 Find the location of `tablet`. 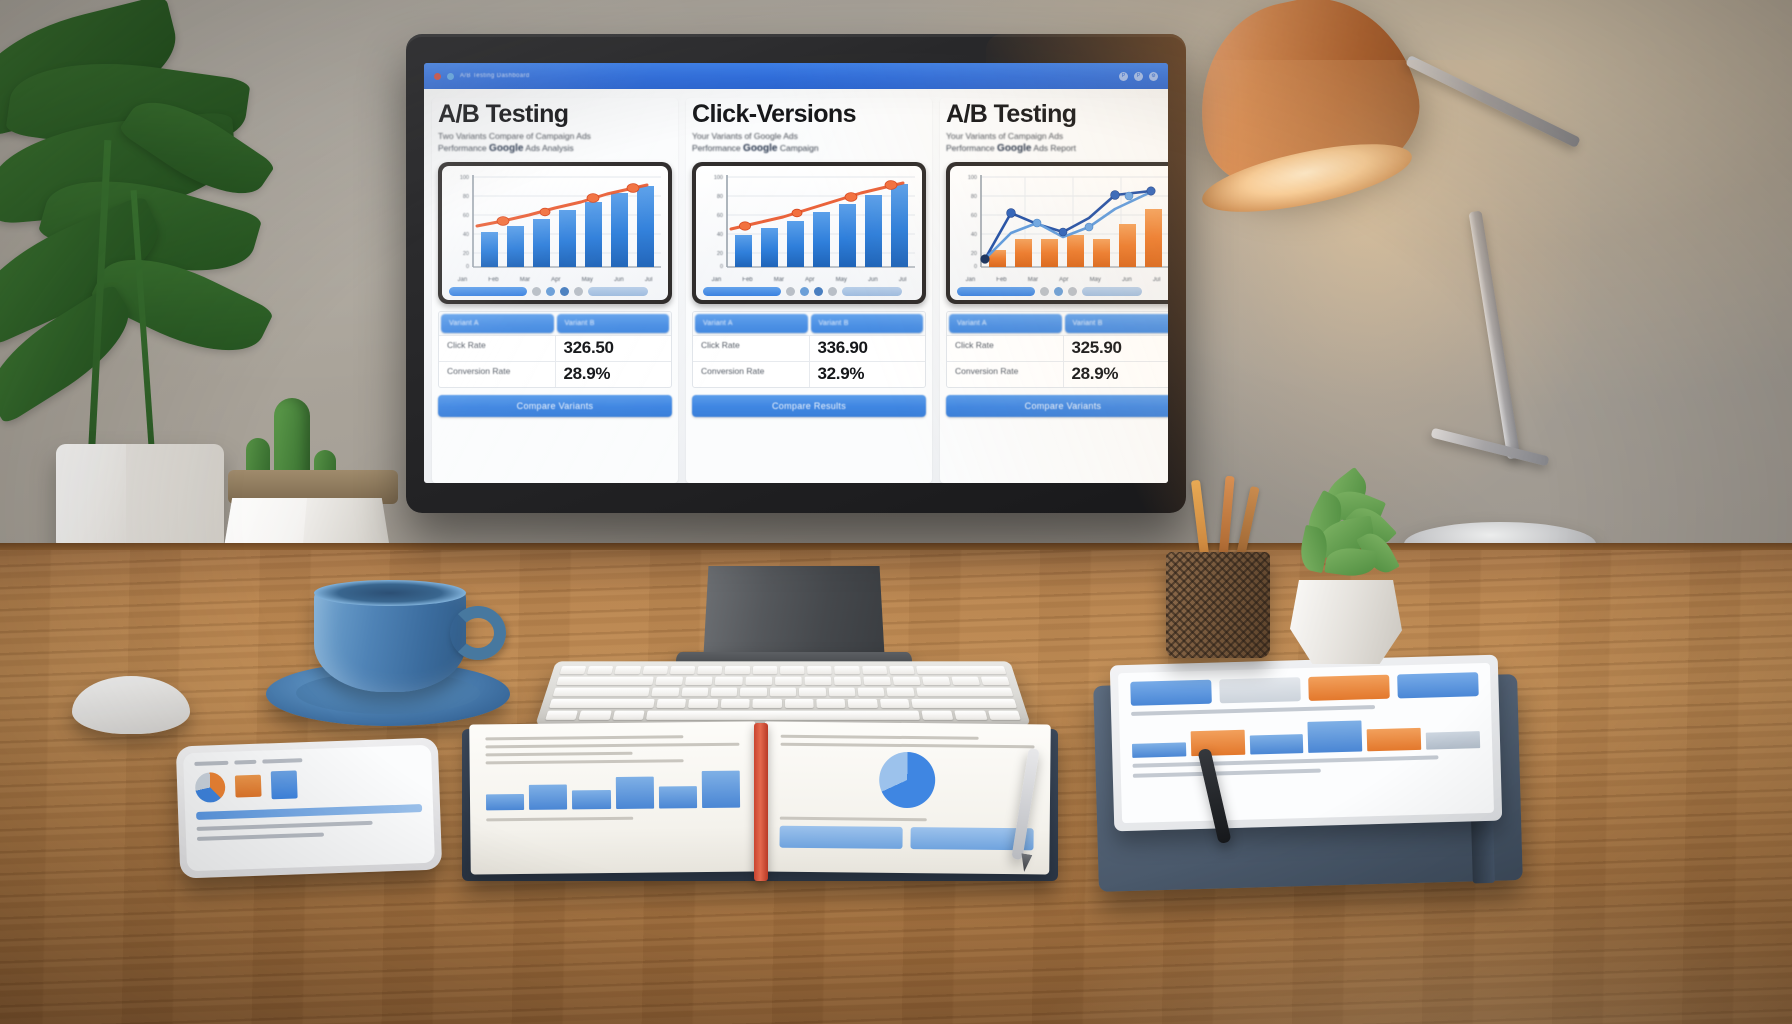

tablet is located at coordinates (1306, 743).